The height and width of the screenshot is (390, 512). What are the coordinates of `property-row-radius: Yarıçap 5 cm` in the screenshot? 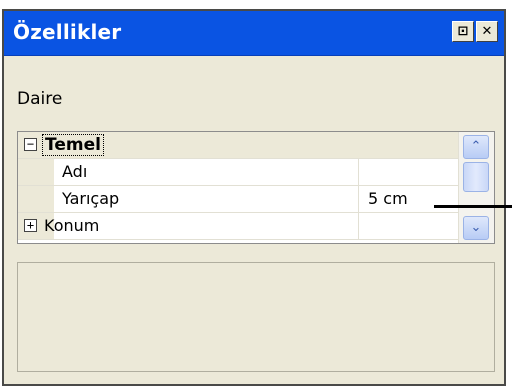 It's located at (238, 199).